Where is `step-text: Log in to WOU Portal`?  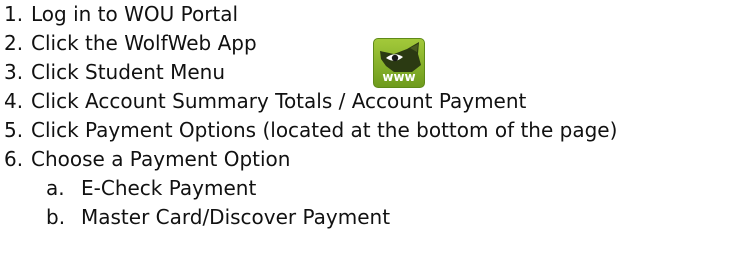 step-text: Log in to WOU Portal is located at coordinates (135, 14).